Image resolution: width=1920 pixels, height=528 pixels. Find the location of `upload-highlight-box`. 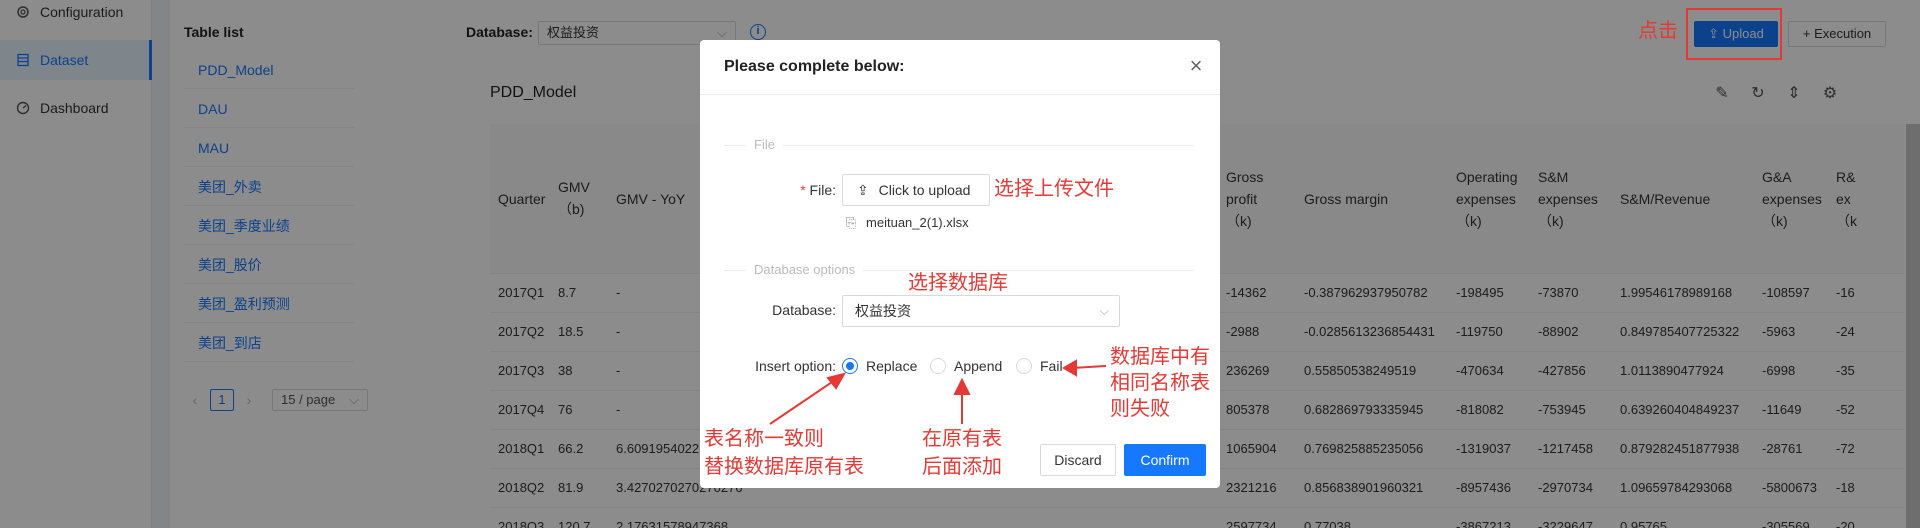

upload-highlight-box is located at coordinates (1734, 34).